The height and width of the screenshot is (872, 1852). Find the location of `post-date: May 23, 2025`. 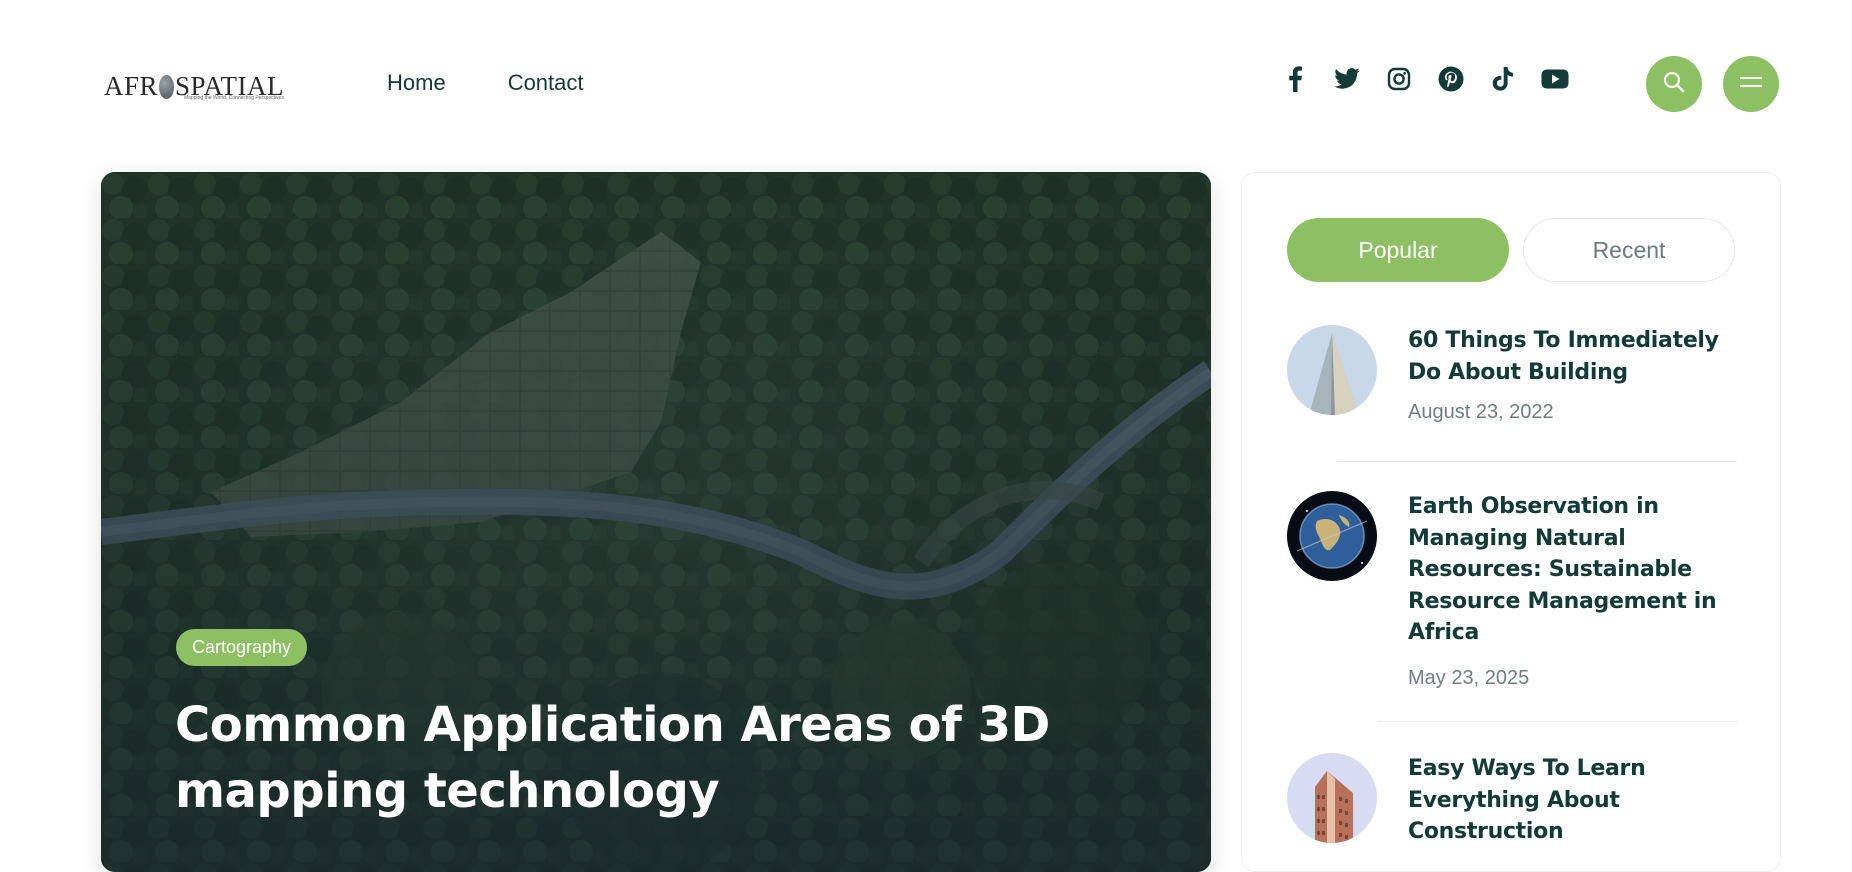

post-date: May 23, 2025 is located at coordinates (1469, 678).